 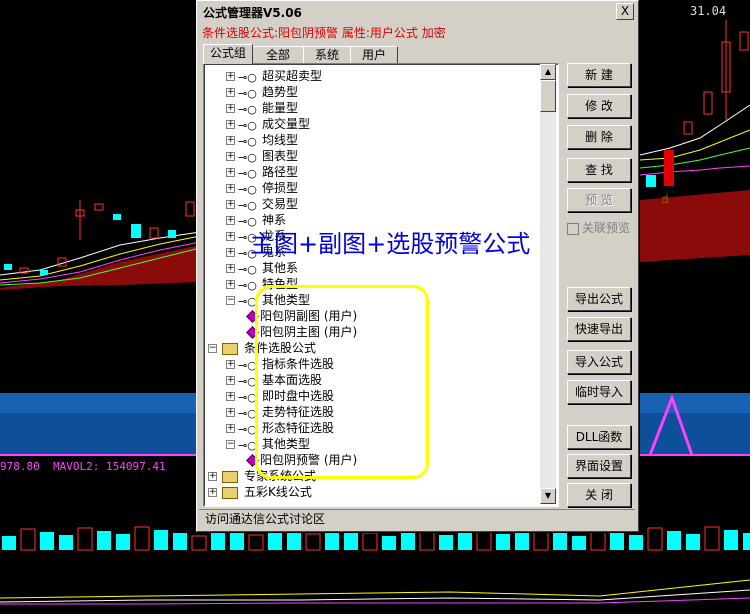 What do you see at coordinates (324, 33) in the screenshot?
I see `formula-info-text: 条件选股公式:阳包阴预警 属性:用户公式 加密` at bounding box center [324, 33].